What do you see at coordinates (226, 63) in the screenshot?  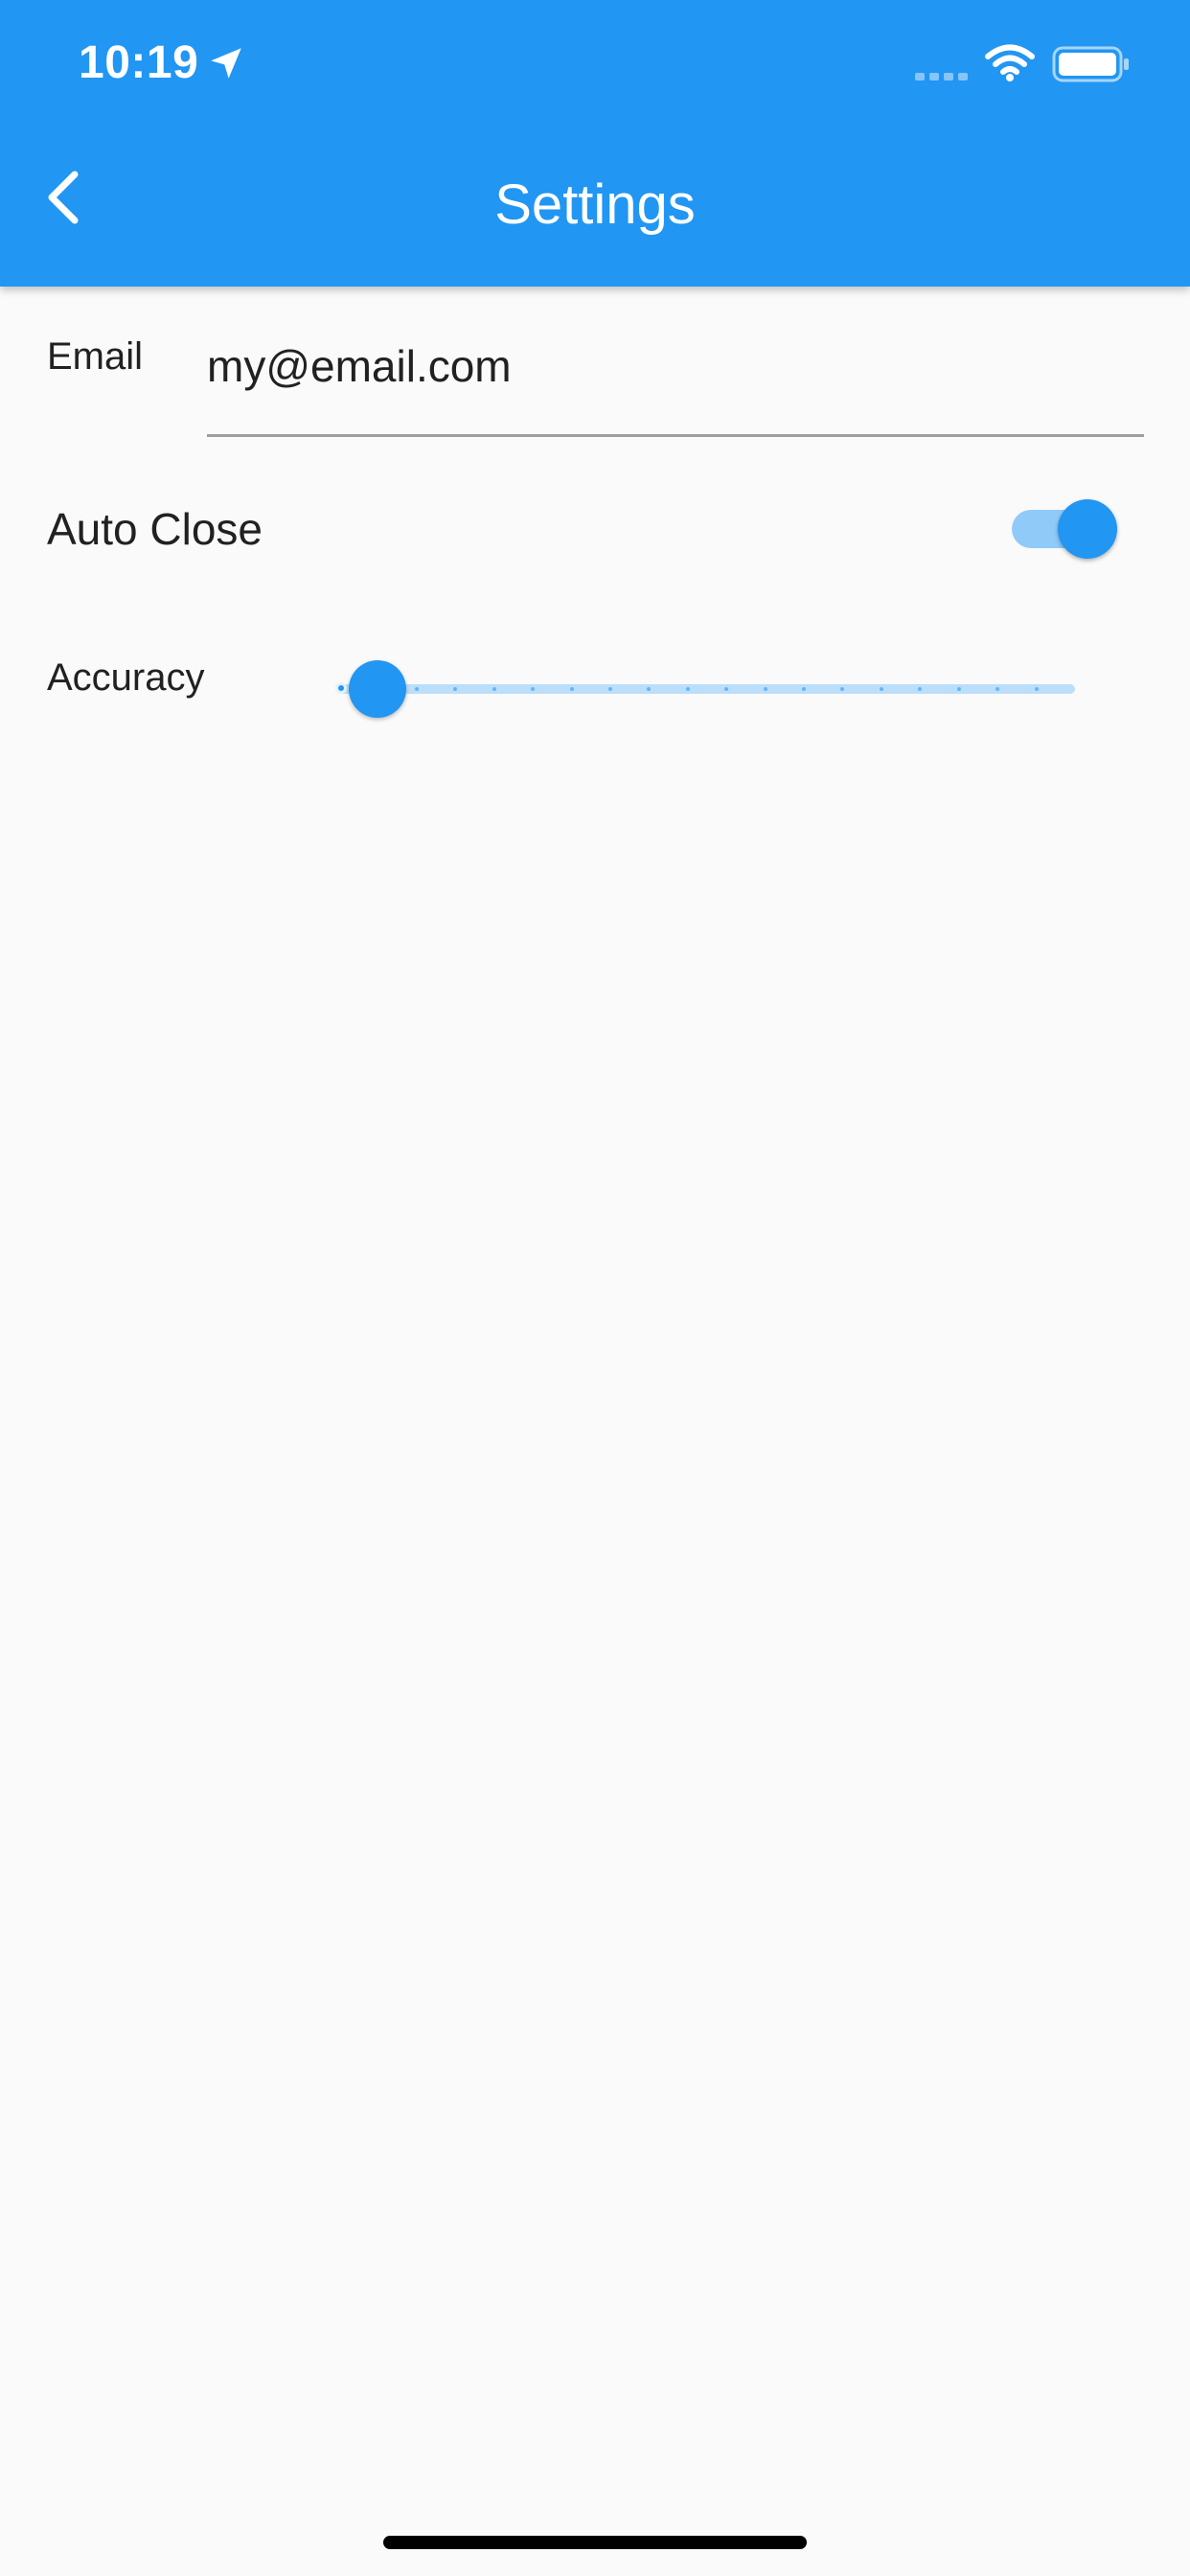 I see `location-arrow-icon` at bounding box center [226, 63].